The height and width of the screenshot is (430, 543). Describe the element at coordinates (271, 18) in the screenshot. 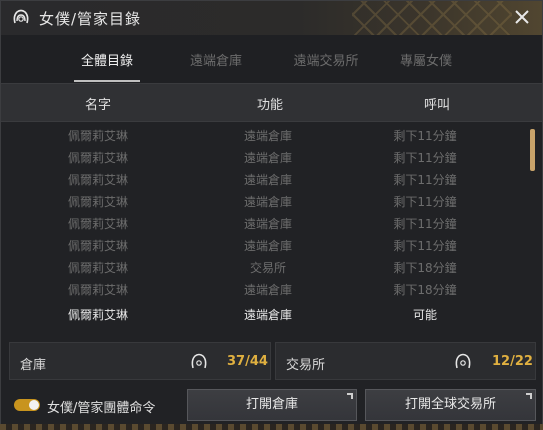

I see `title-bar: 女僕/管家目錄` at that location.